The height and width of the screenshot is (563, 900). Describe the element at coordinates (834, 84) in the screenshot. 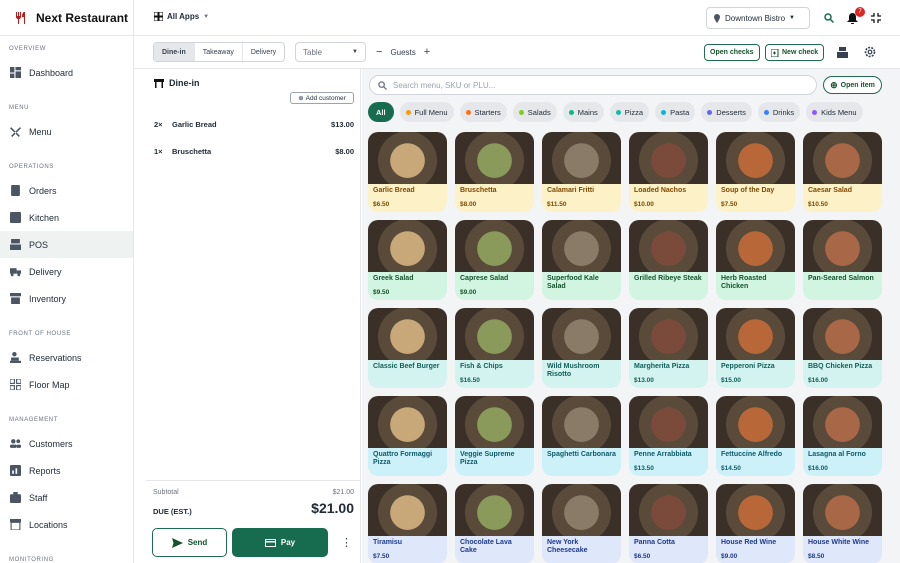

I see `plus-circle-icon: ⊕` at that location.